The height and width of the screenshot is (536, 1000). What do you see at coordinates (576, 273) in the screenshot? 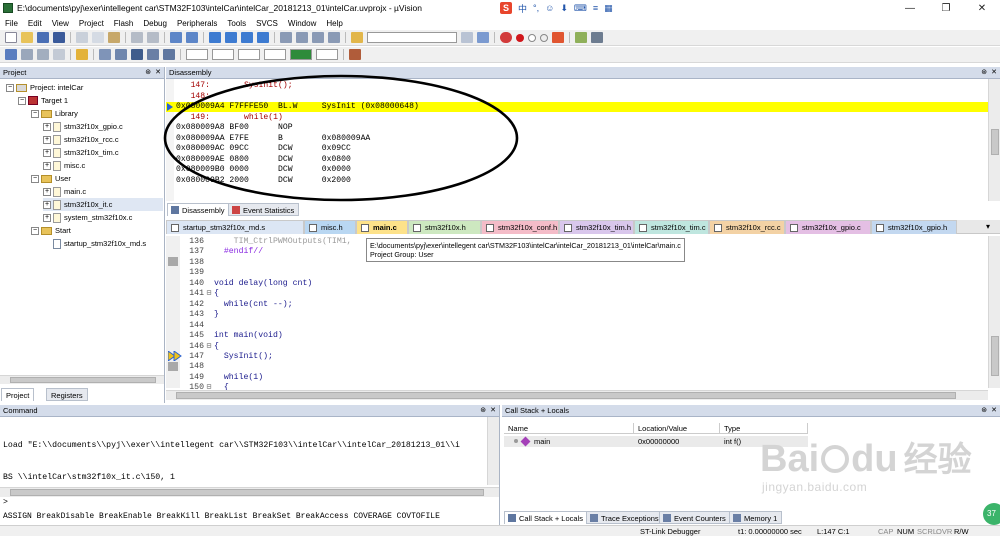
I see `code-line: 139` at bounding box center [576, 273].